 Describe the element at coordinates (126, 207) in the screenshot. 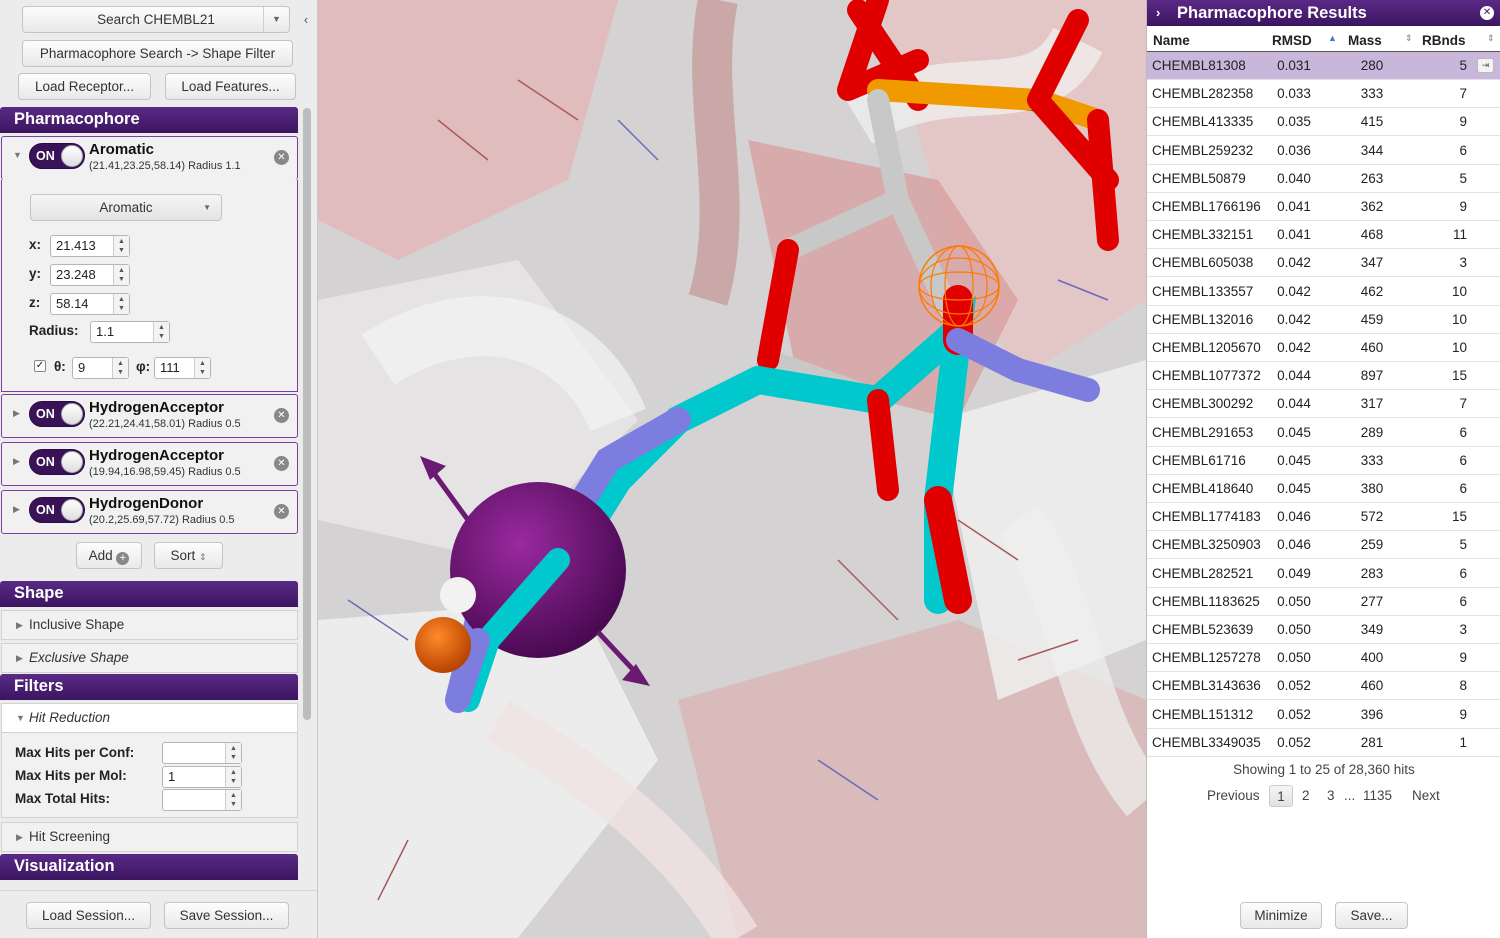

I see `feature-type-select: Aromatic ▼` at that location.